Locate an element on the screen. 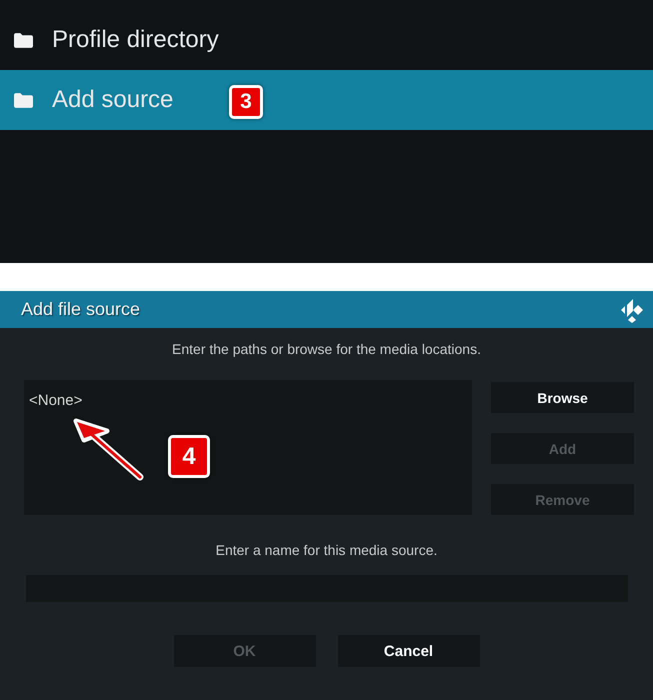  logo-icon is located at coordinates (632, 309).